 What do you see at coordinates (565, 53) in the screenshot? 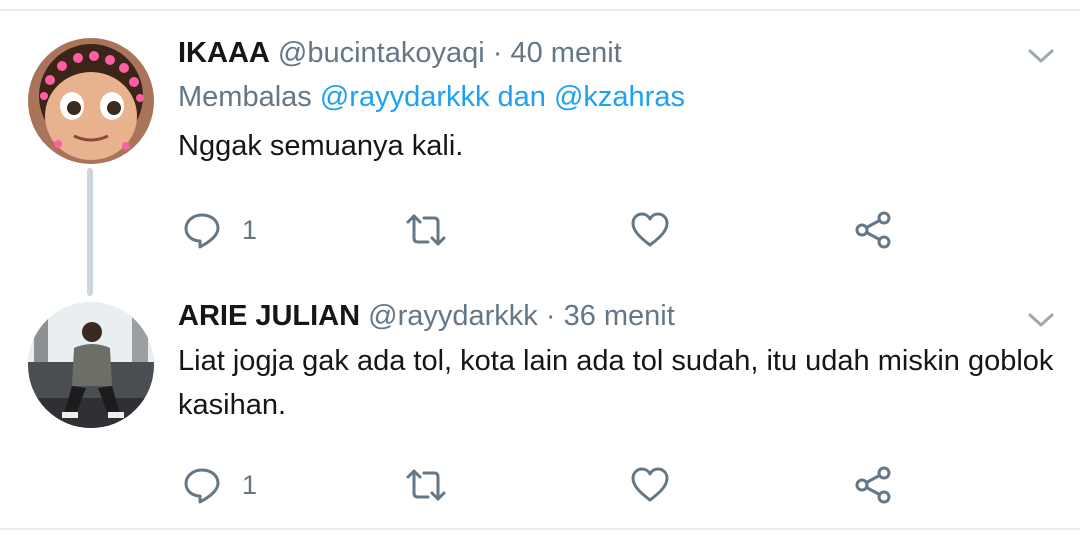
I see `timestamp: 40 menit` at bounding box center [565, 53].